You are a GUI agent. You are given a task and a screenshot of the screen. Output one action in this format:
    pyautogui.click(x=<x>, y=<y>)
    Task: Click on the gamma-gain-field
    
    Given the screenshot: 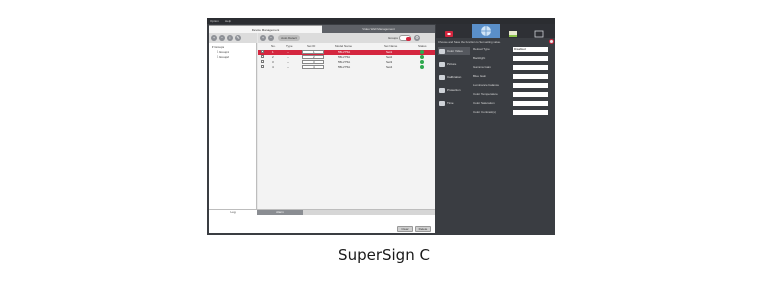 What is the action you would take?
    pyautogui.click(x=530, y=67)
    